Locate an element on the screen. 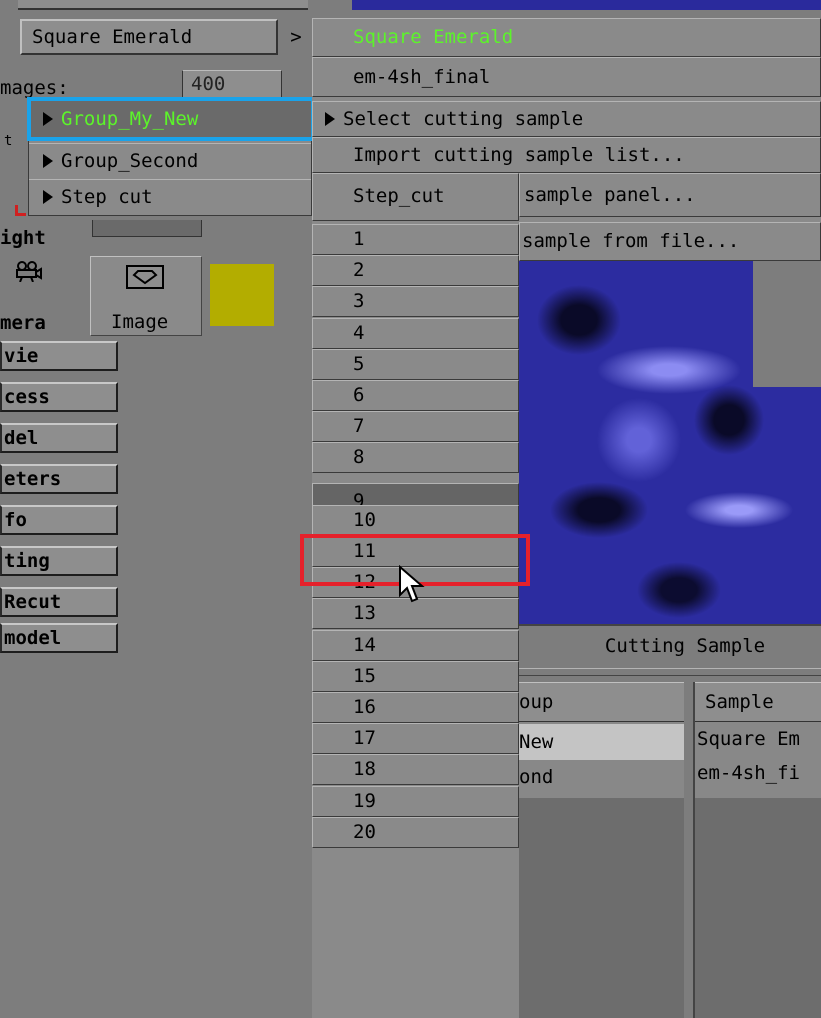 This screenshot has height=1018, width=821. light-slider is located at coordinates (147, 228).